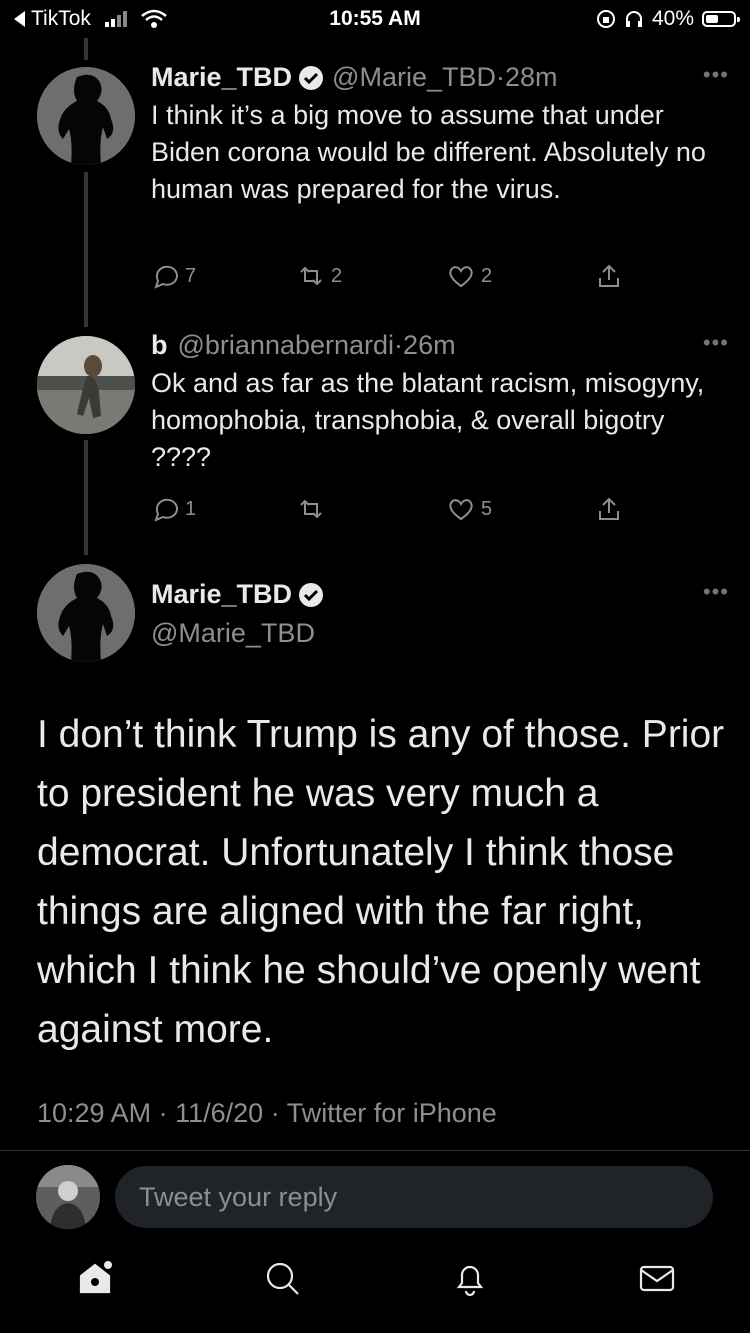 The width and height of the screenshot is (750, 1333). I want to click on reply-count: 1, so click(191, 508).